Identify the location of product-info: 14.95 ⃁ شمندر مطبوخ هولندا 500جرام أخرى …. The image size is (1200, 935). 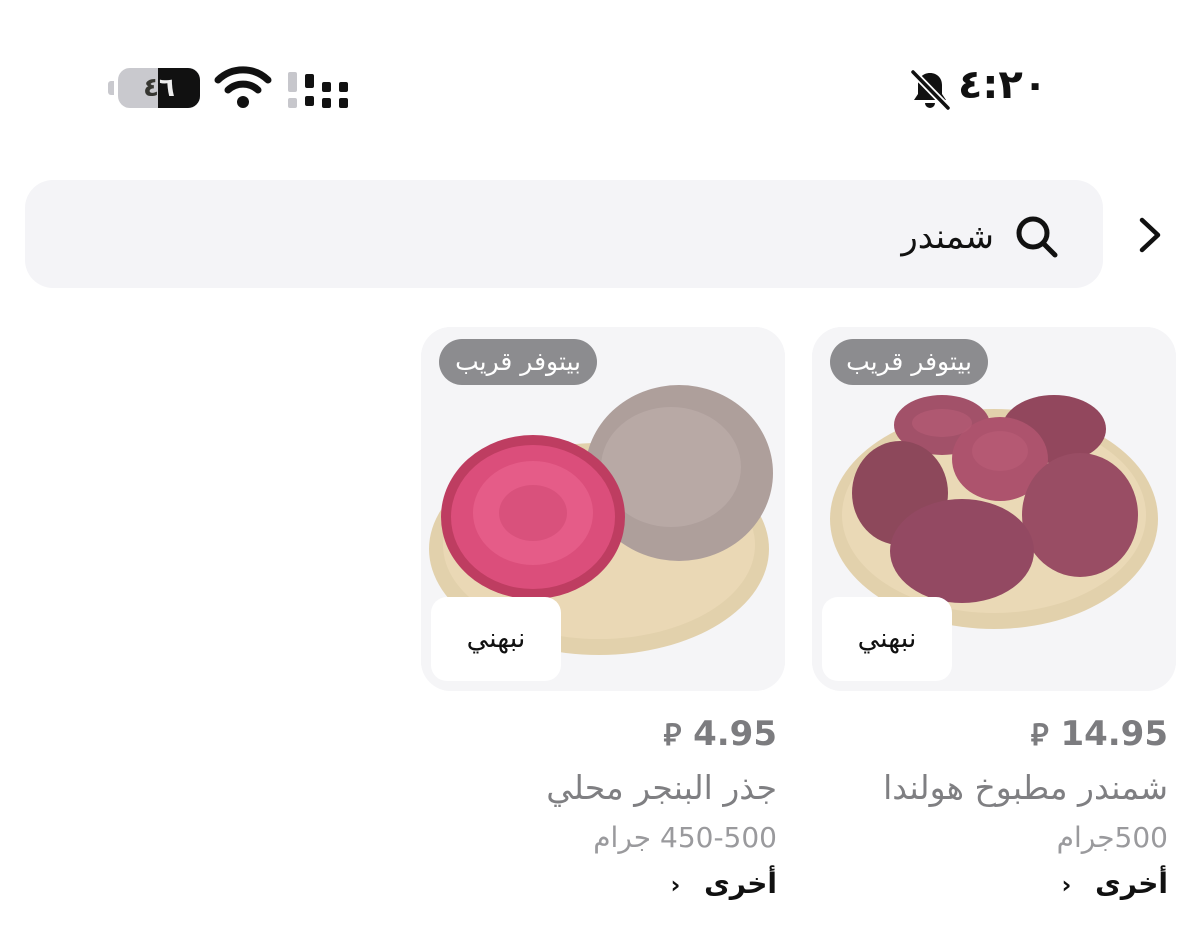
(990, 808).